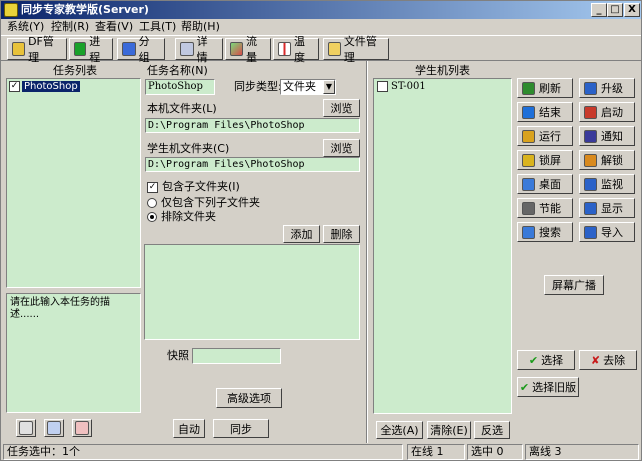 This screenshot has width=642, height=461. What do you see at coordinates (329, 87) in the screenshot?
I see `chevron-down-icon: ▼` at bounding box center [329, 87].